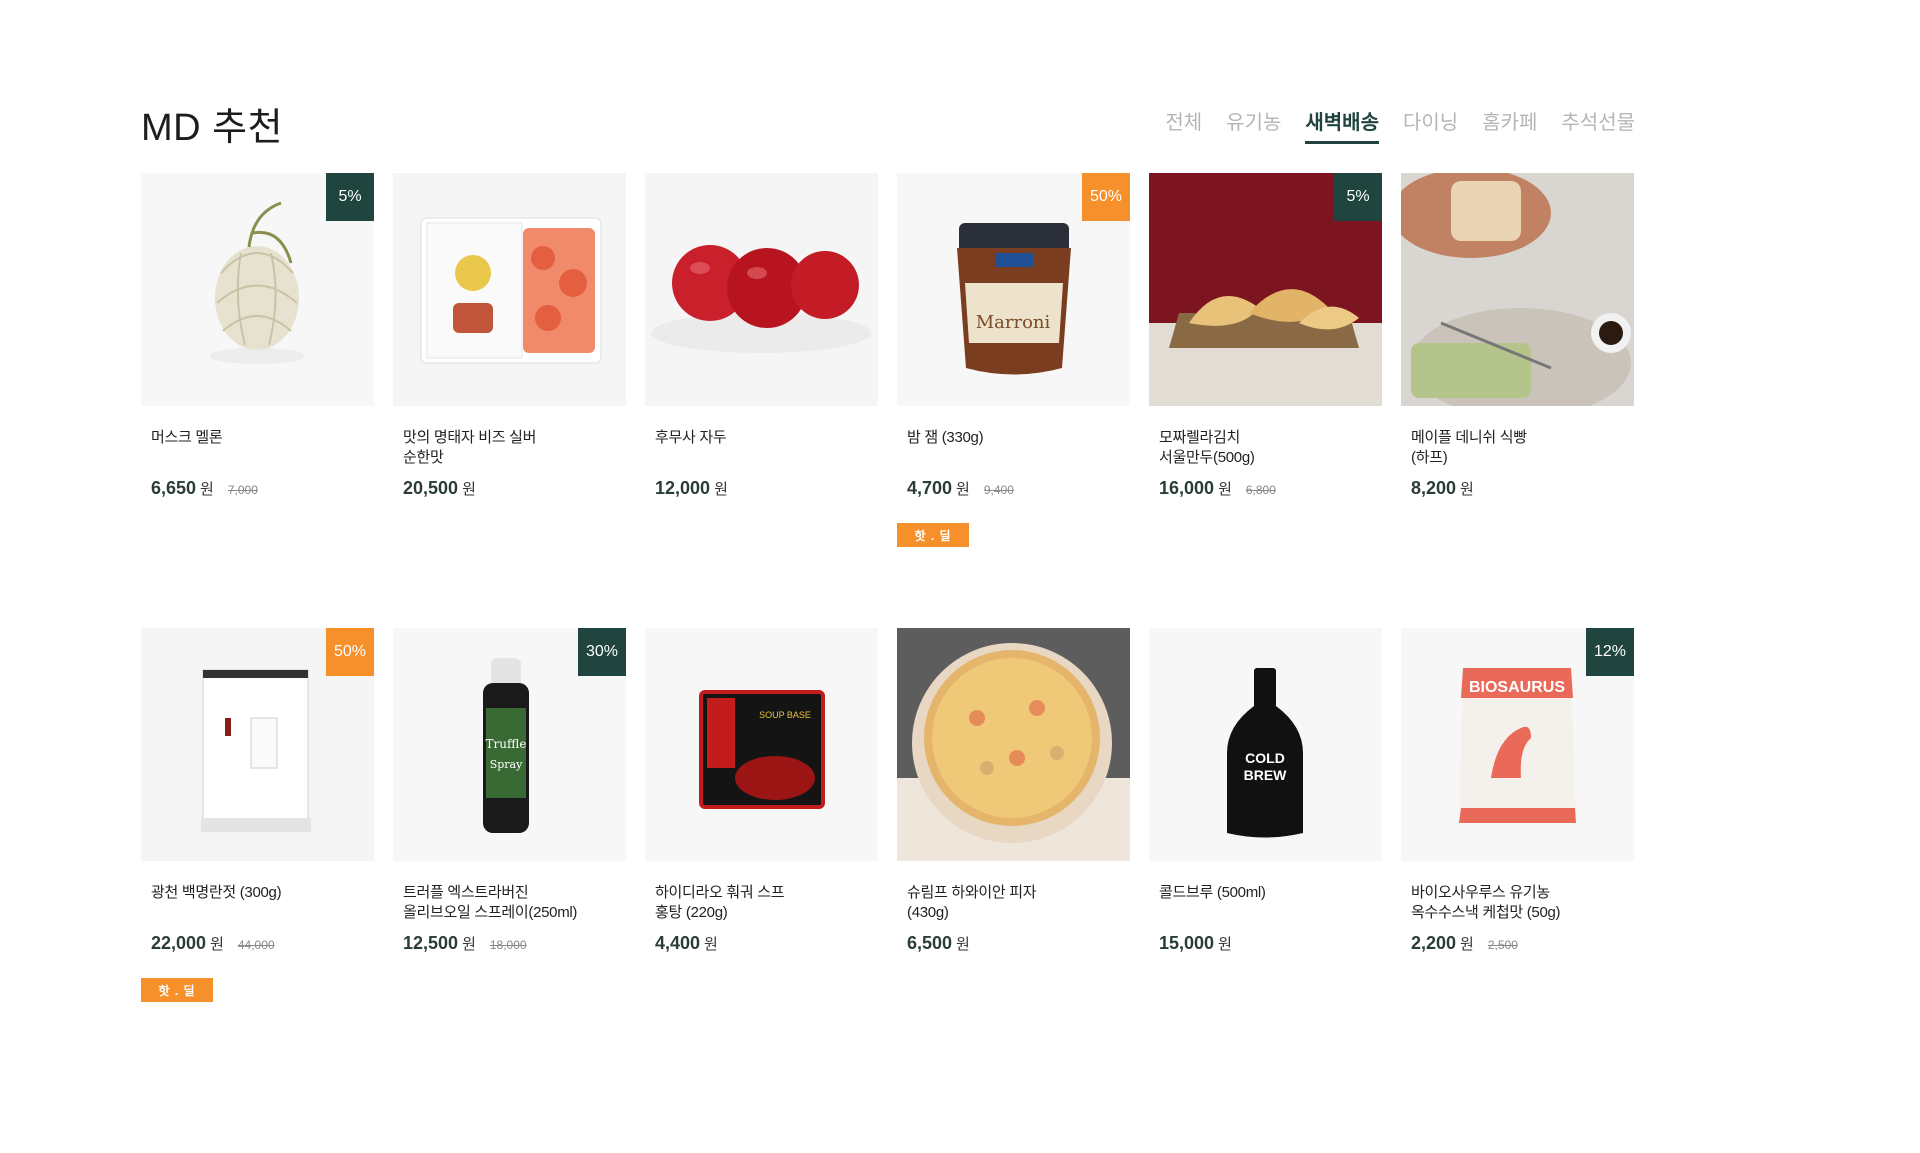  What do you see at coordinates (888, 130) in the screenshot?
I see `section-header: MD 추천 전체 유기농 새벽배송 다이닝 홈카페 추석선물` at bounding box center [888, 130].